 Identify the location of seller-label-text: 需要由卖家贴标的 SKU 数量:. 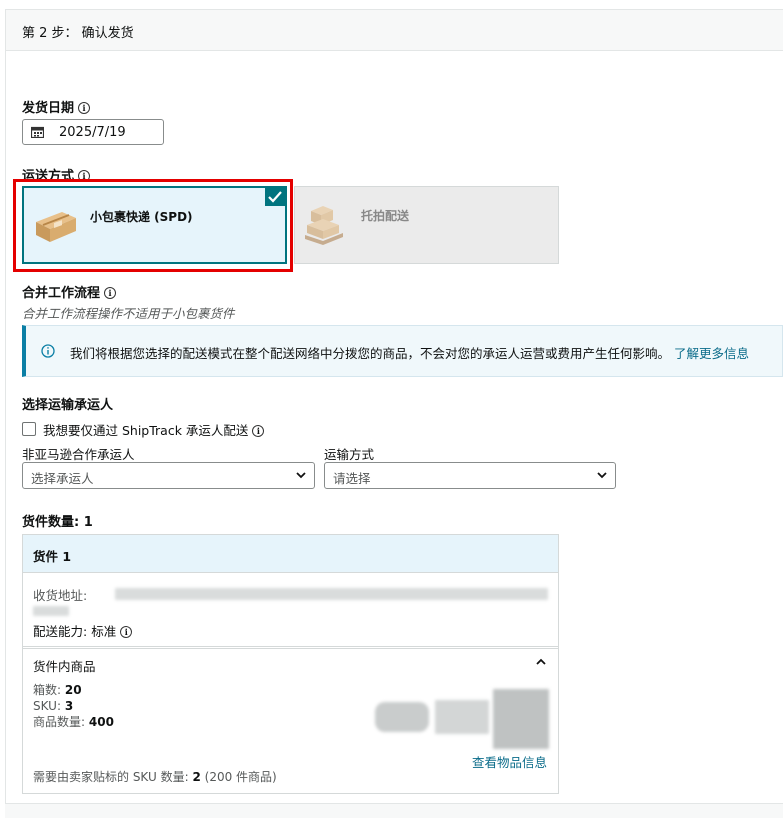
(111, 777).